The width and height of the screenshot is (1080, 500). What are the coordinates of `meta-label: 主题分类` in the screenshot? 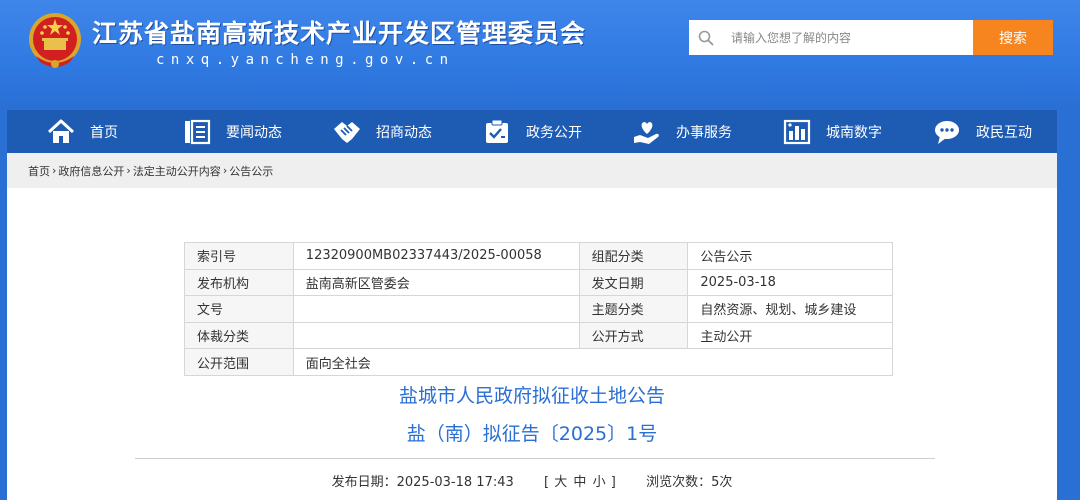 It's located at (633, 309).